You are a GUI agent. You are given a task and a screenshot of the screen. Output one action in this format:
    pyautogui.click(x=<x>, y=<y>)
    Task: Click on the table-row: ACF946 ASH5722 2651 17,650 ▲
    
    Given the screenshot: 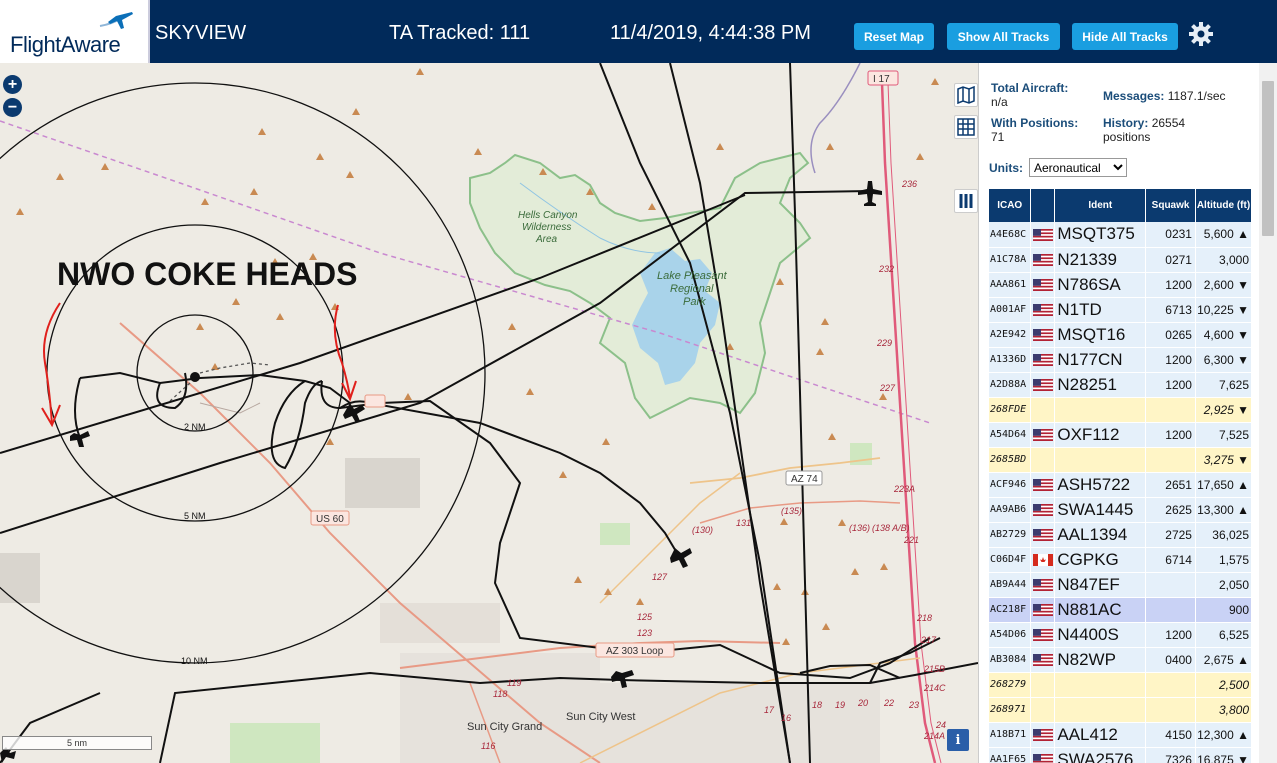 What is the action you would take?
    pyautogui.click(x=1121, y=485)
    